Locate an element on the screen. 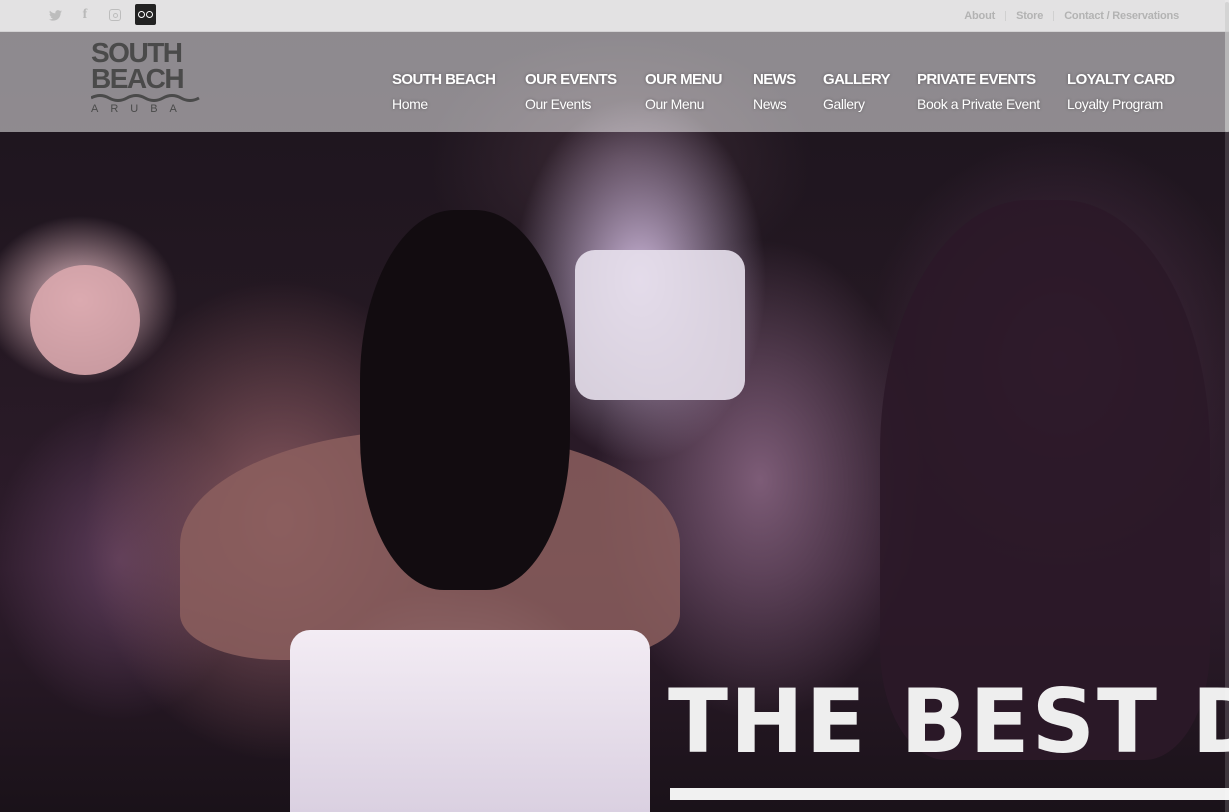 Image resolution: width=1229 pixels, height=812 pixels. contact-reservations-link: Contact / Reservations is located at coordinates (1121, 16).